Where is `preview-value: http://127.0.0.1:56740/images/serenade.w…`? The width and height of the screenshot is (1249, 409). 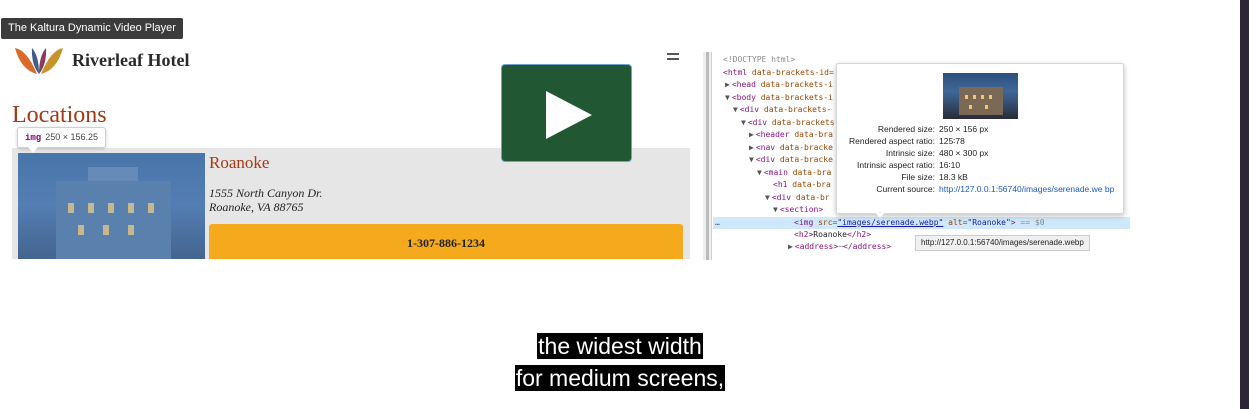 preview-value: http://127.0.0.1:56740/images/serenade.w… is located at coordinates (1029, 189).